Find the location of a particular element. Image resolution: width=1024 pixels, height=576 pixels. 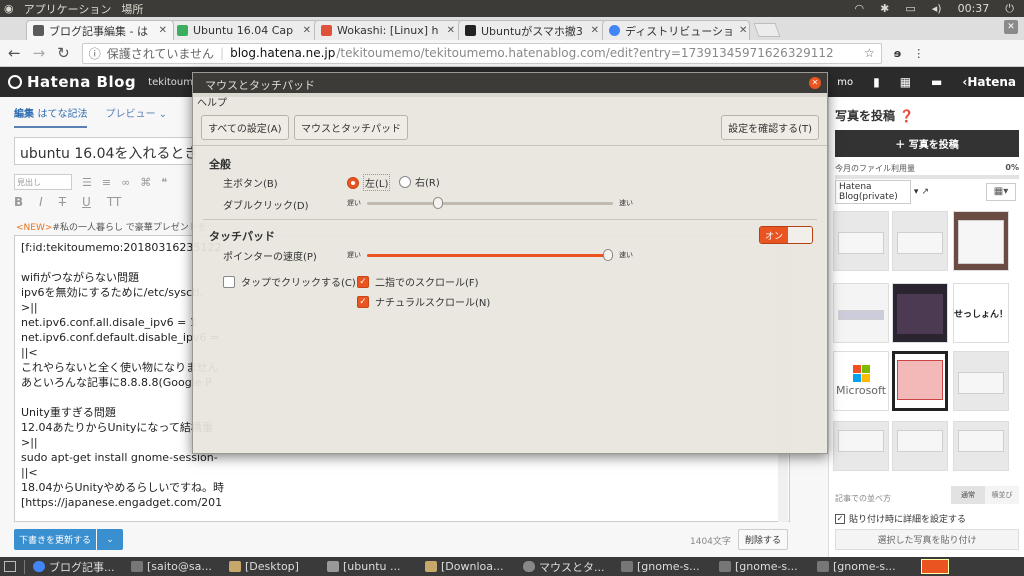

ordered-list-icon: ≡ is located at coordinates (106, 182).